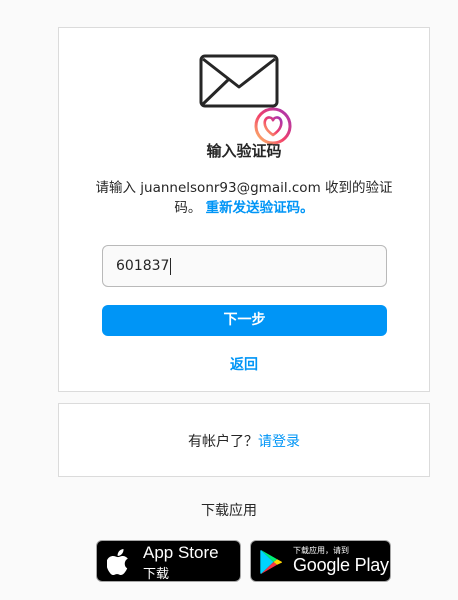 This screenshot has height=600, width=458. Describe the element at coordinates (341, 565) in the screenshot. I see `google-play-title: Google Play` at that location.